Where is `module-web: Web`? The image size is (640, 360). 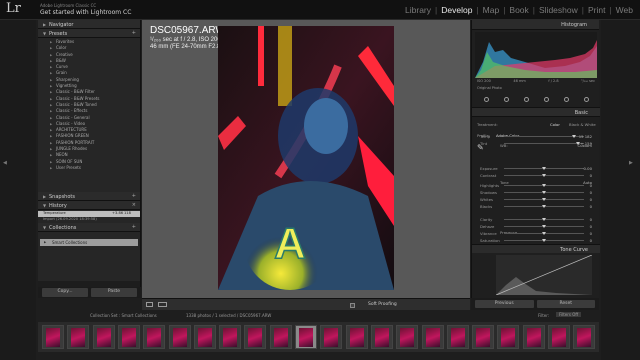
module-web: Web is located at coordinates (624, 10).